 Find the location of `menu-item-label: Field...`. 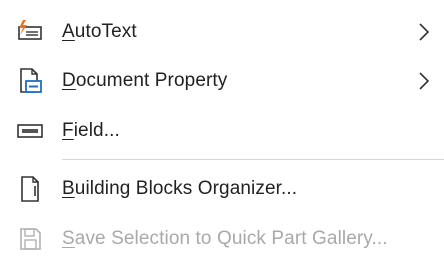

menu-item-label: Field... is located at coordinates (91, 130).